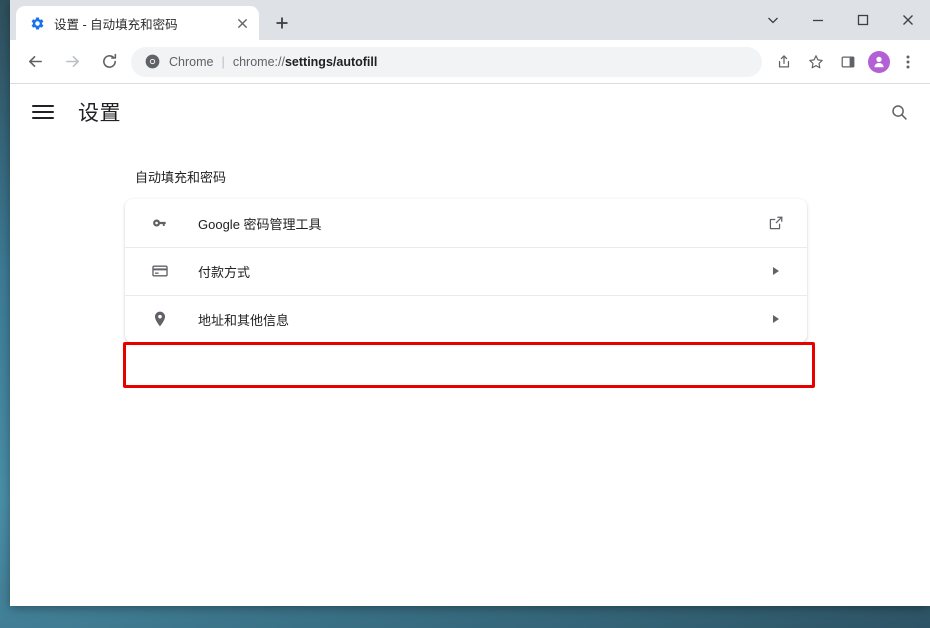  Describe the element at coordinates (908, 62) in the screenshot. I see `chrome-menu-button` at that location.